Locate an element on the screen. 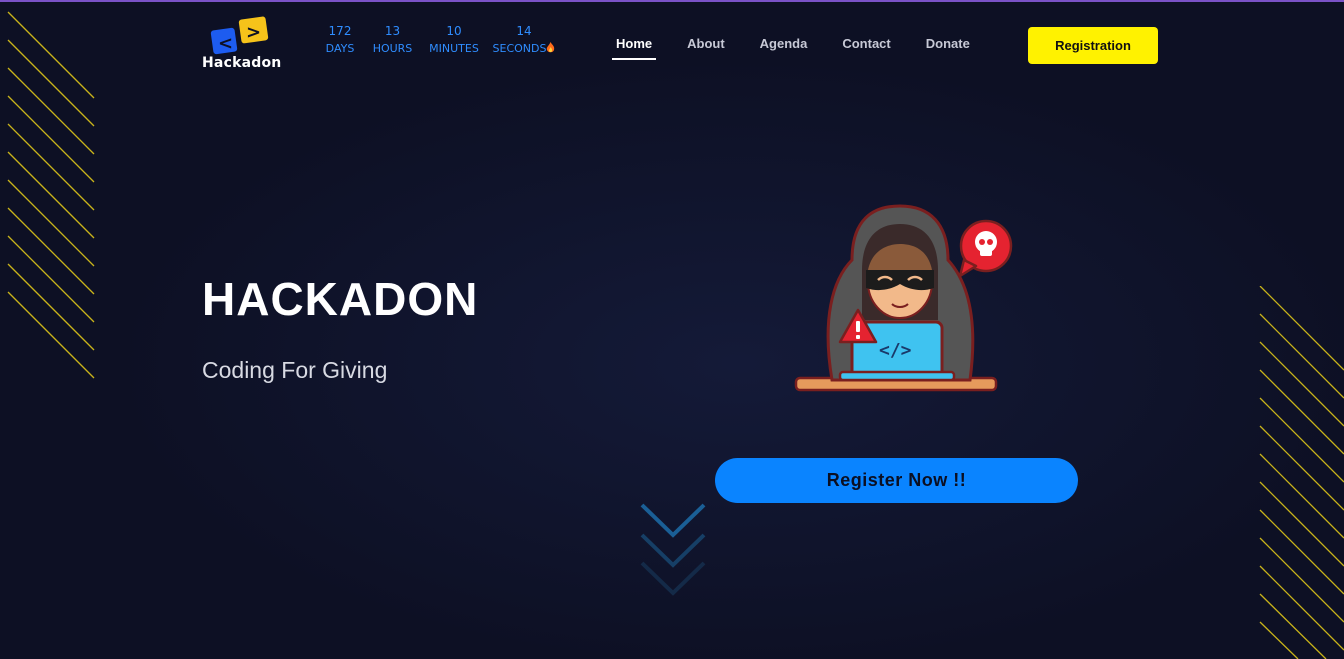 The image size is (1344, 659). countdown-seconds: 14 SECONDS is located at coordinates (524, 40).